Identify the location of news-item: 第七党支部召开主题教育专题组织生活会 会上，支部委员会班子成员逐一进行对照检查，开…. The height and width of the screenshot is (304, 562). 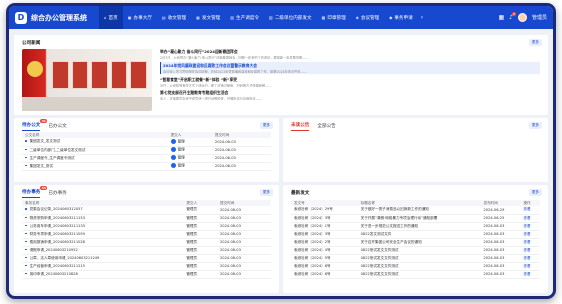
(350, 95).